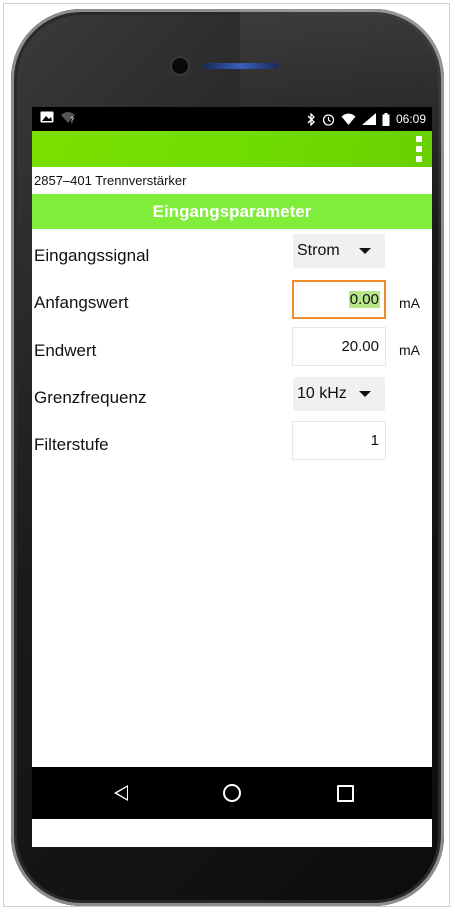  Describe the element at coordinates (360, 346) in the screenshot. I see `endwert-value: 20.00` at that location.